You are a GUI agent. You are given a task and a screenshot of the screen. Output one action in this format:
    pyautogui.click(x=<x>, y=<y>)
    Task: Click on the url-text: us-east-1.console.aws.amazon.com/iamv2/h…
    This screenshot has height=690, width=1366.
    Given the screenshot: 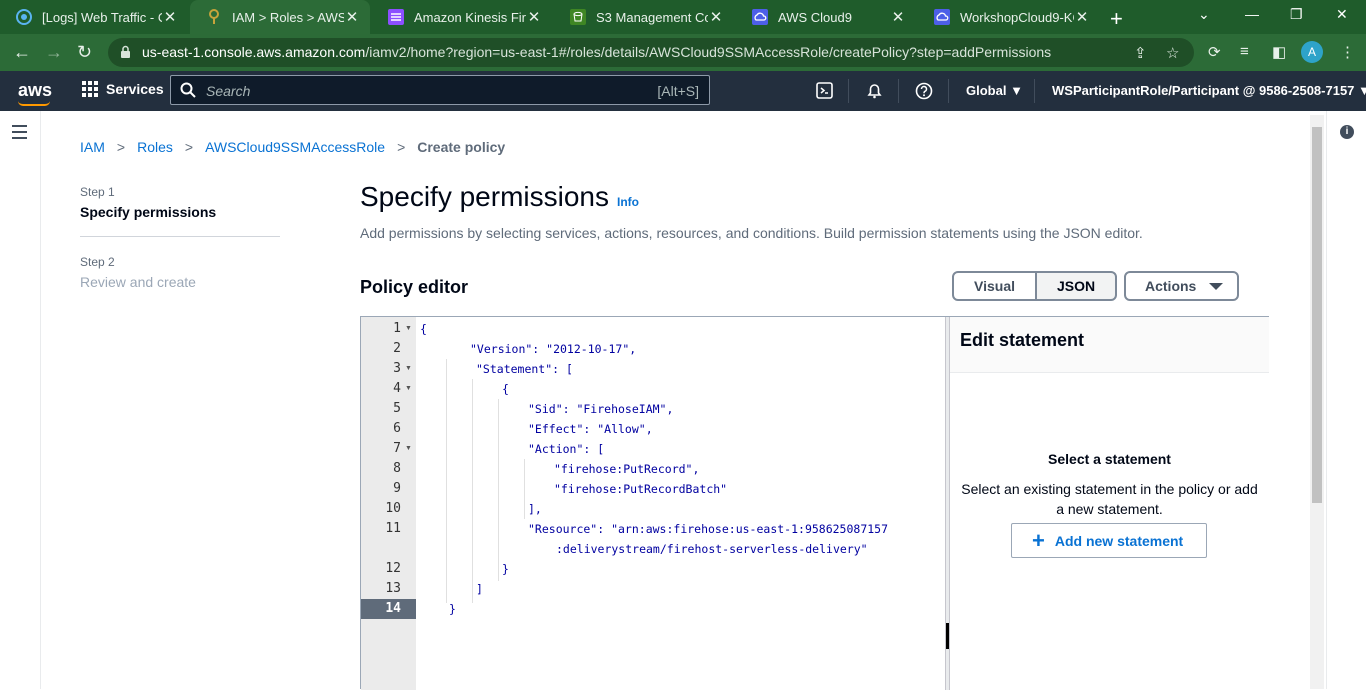 What is the action you would take?
    pyautogui.click(x=597, y=52)
    